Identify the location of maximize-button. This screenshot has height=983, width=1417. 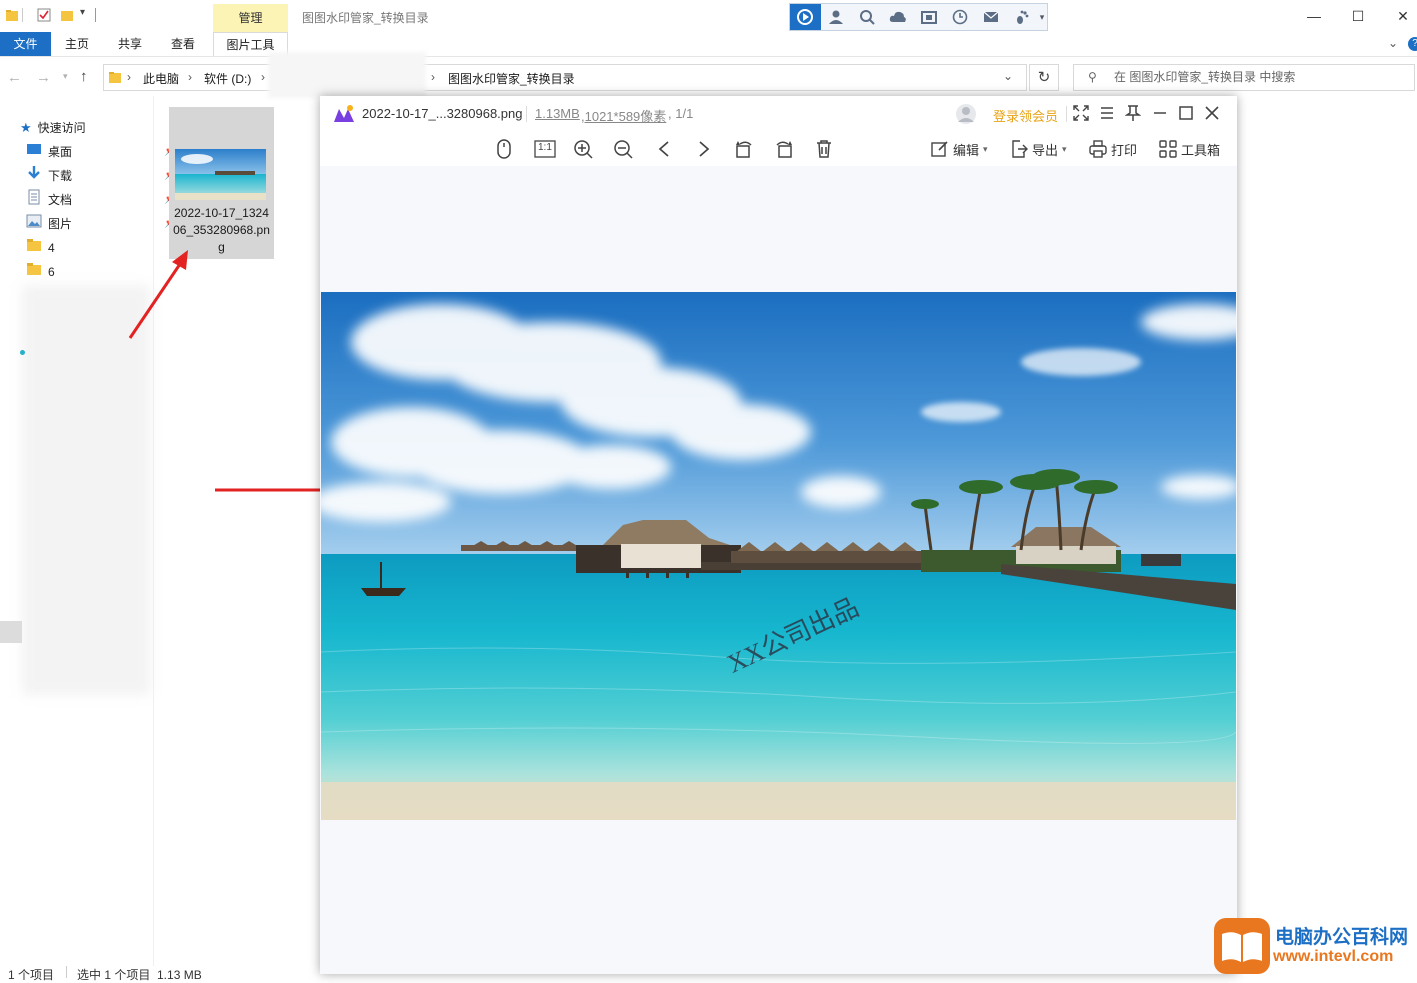
(1186, 114).